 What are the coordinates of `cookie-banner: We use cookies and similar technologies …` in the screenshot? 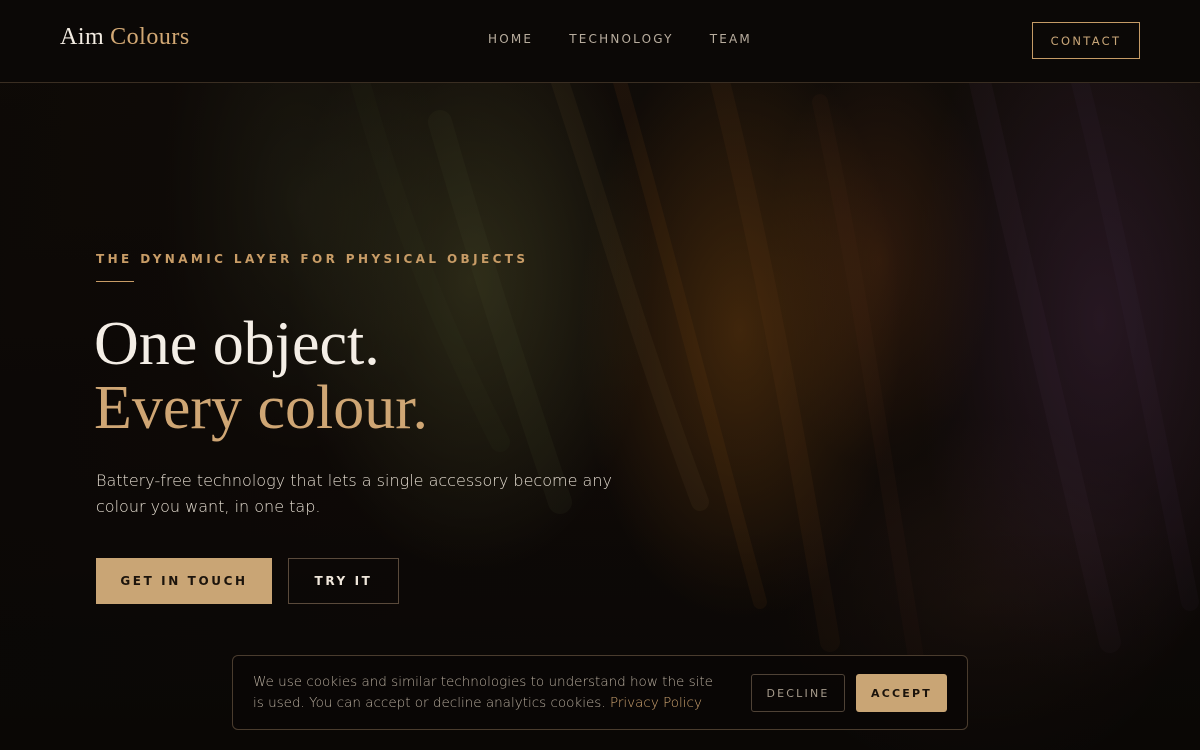 It's located at (600, 692).